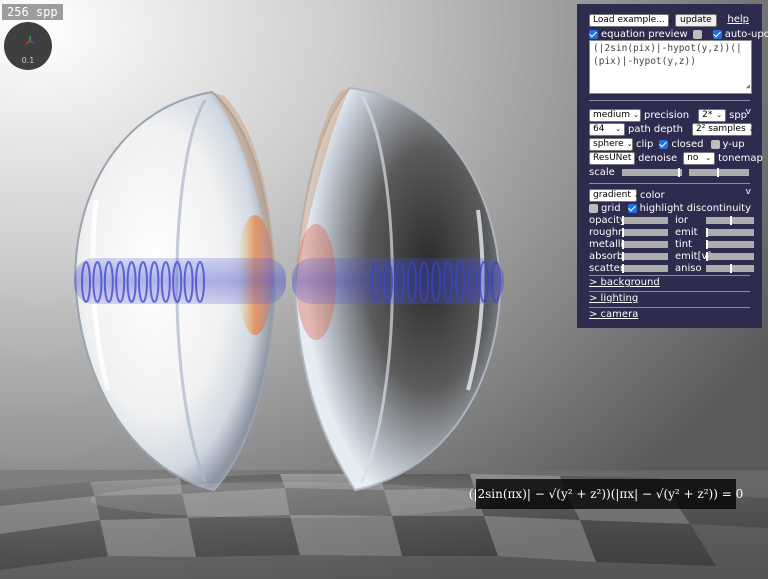  Describe the element at coordinates (645, 144) in the screenshot. I see `clip-label: clip` at that location.